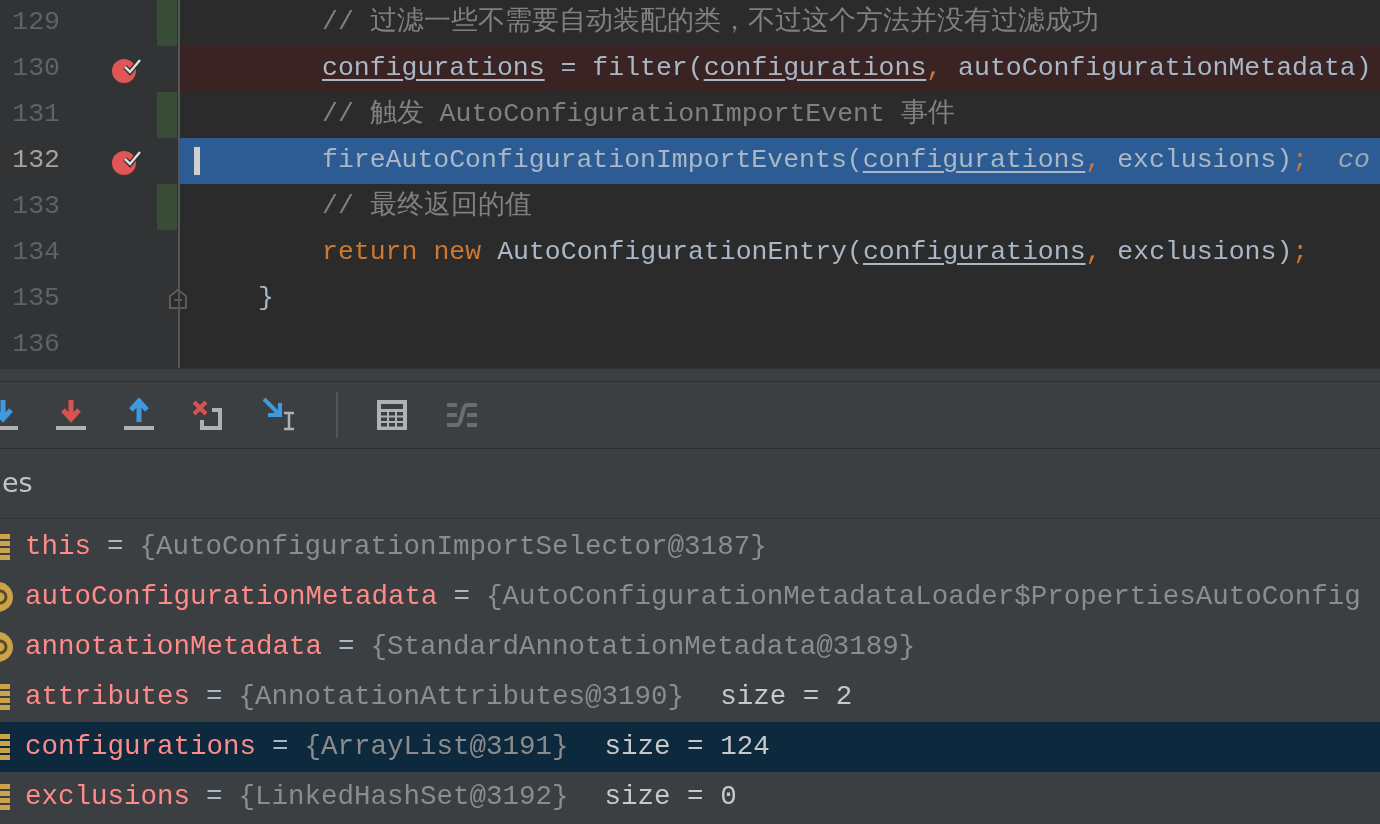 The height and width of the screenshot is (824, 1380). What do you see at coordinates (208, 415) in the screenshot?
I see `cross-frame-icon` at bounding box center [208, 415].